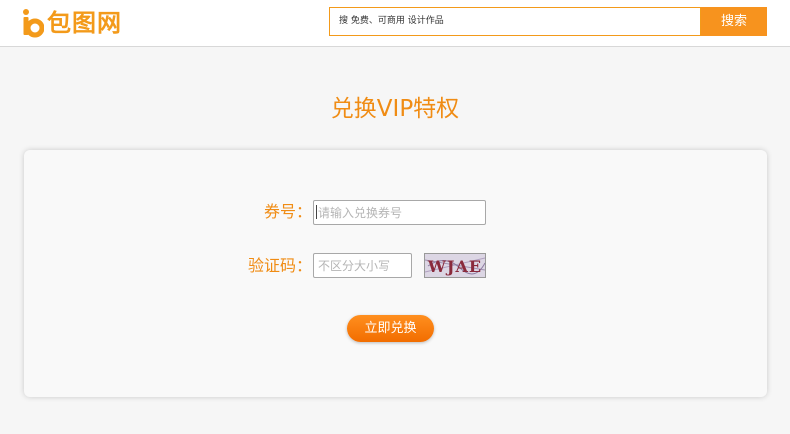 The width and height of the screenshot is (790, 434). I want to click on search-placeholder: 搜 免费、可商用 设计作品, so click(391, 21).